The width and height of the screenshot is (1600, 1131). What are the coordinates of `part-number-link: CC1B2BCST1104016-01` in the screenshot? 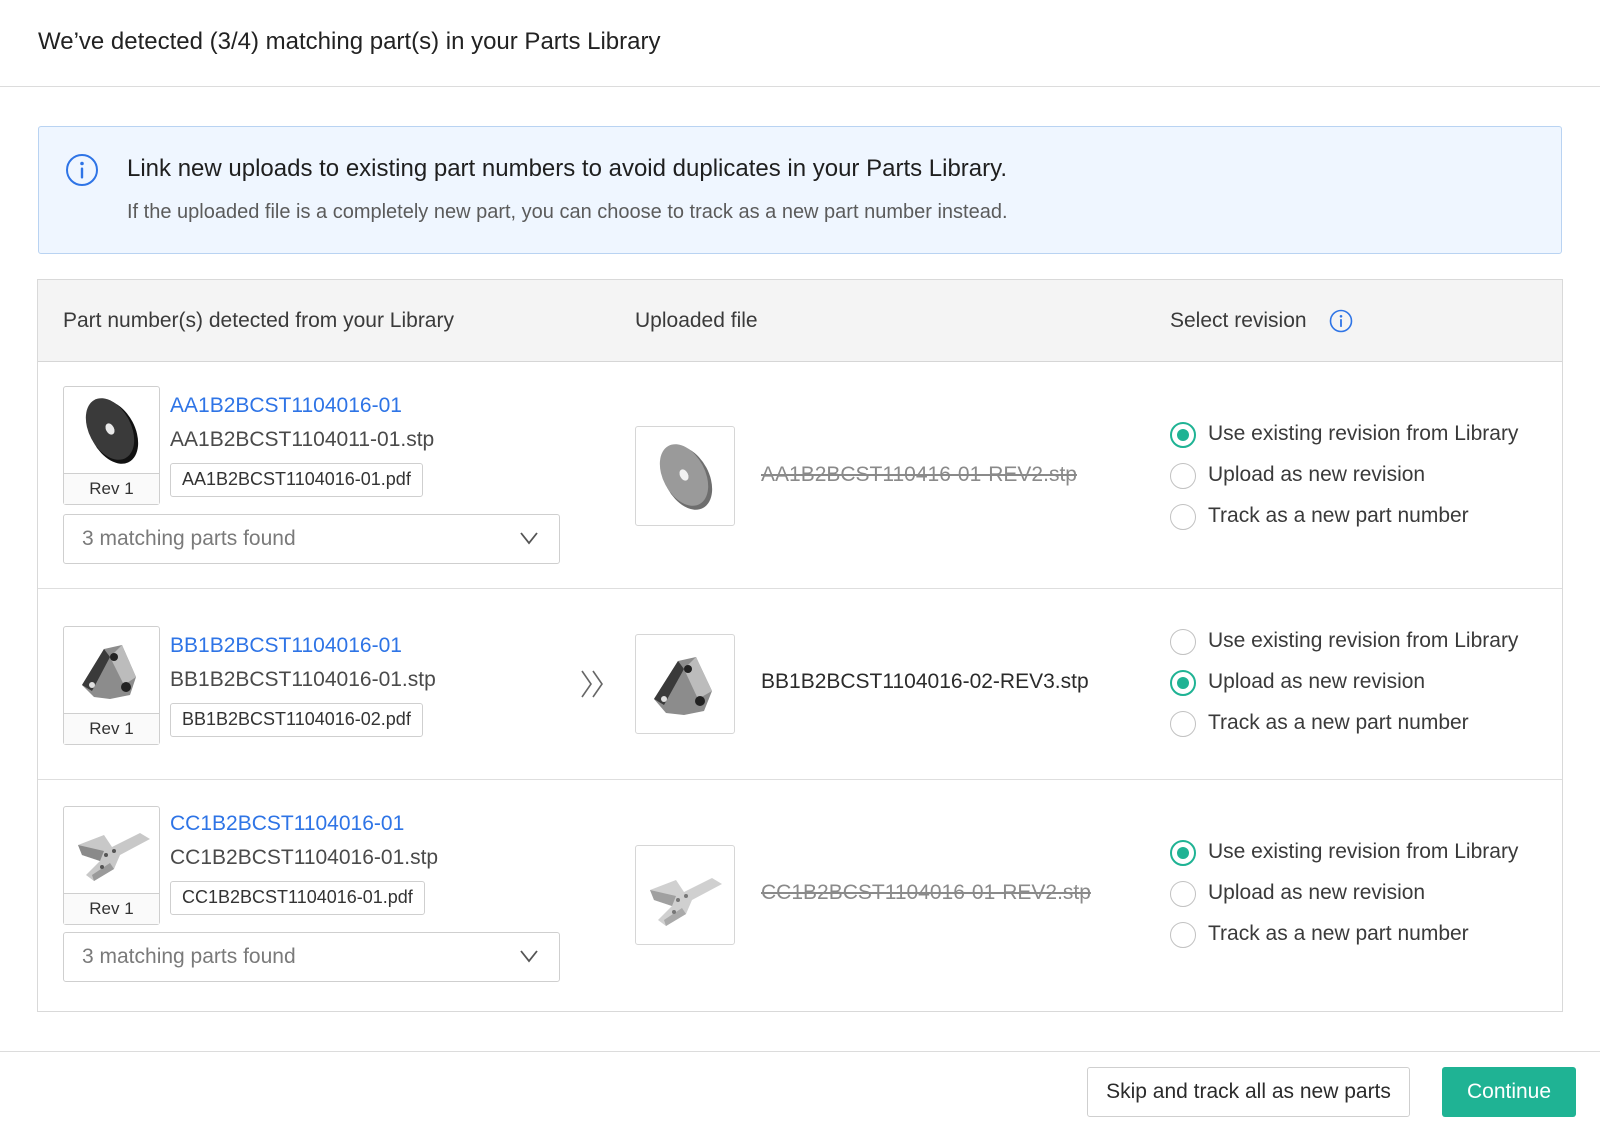 It's located at (287, 824).